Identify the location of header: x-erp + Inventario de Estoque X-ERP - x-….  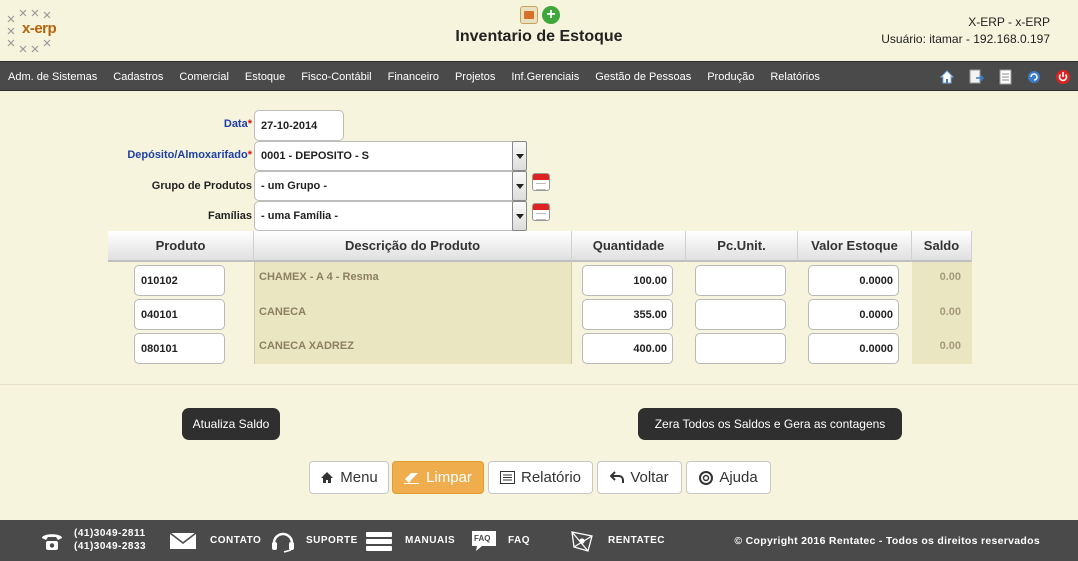
(539, 30).